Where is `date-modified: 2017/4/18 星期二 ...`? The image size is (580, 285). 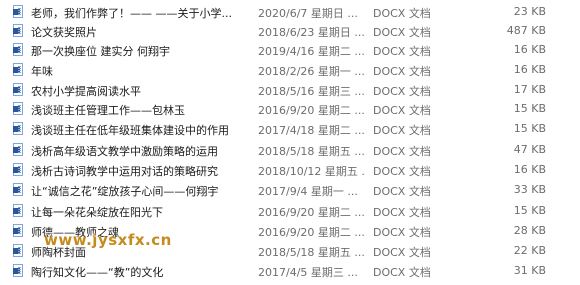
date-modified: 2017/4/18 星期二 ... is located at coordinates (311, 130).